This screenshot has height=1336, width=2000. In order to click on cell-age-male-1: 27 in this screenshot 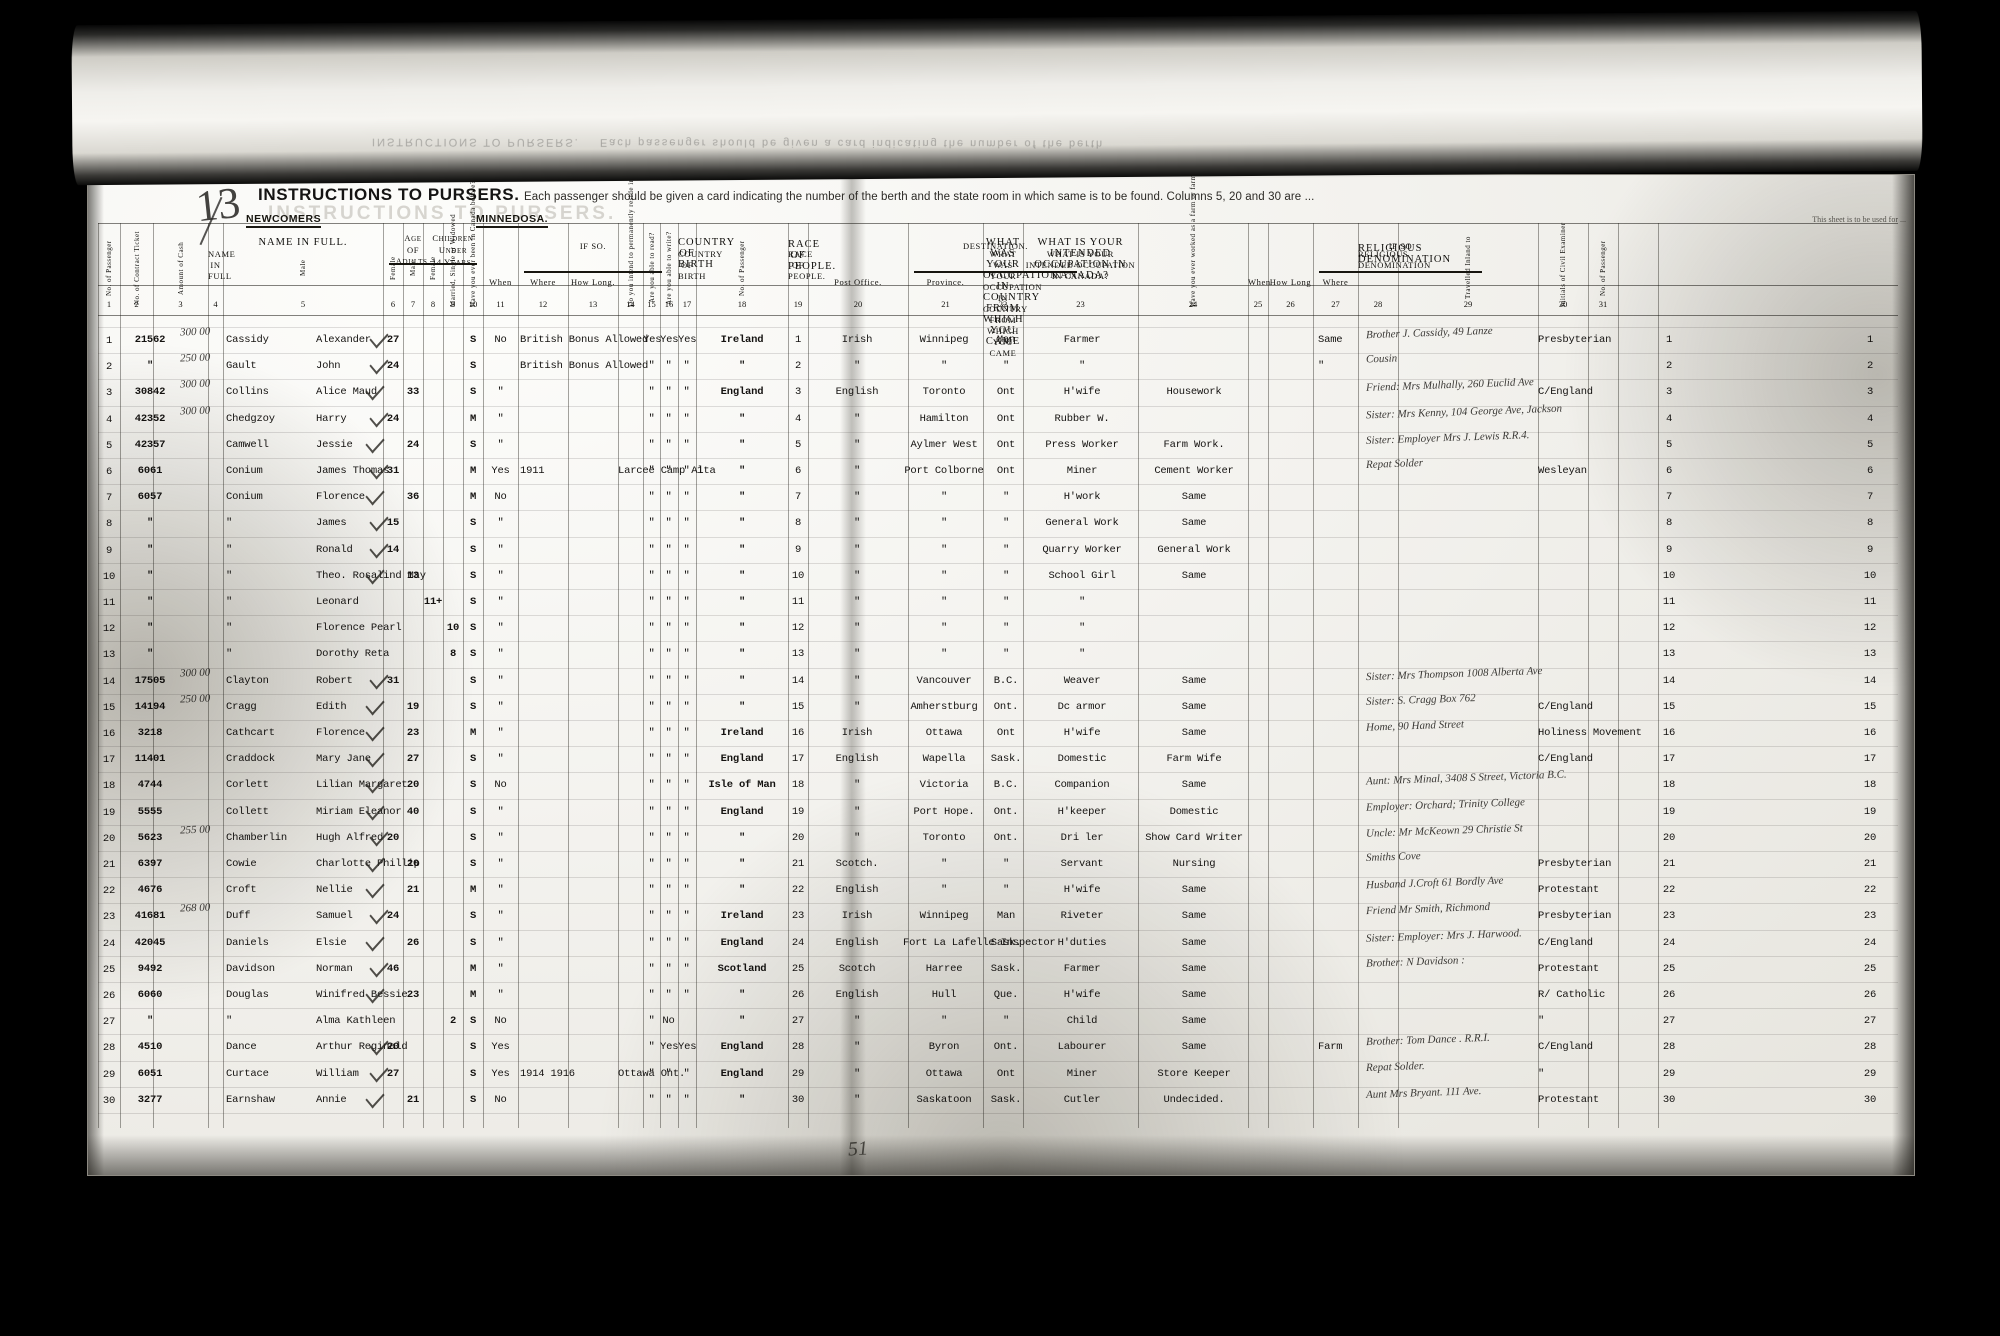, I will do `click(393, 340)`.